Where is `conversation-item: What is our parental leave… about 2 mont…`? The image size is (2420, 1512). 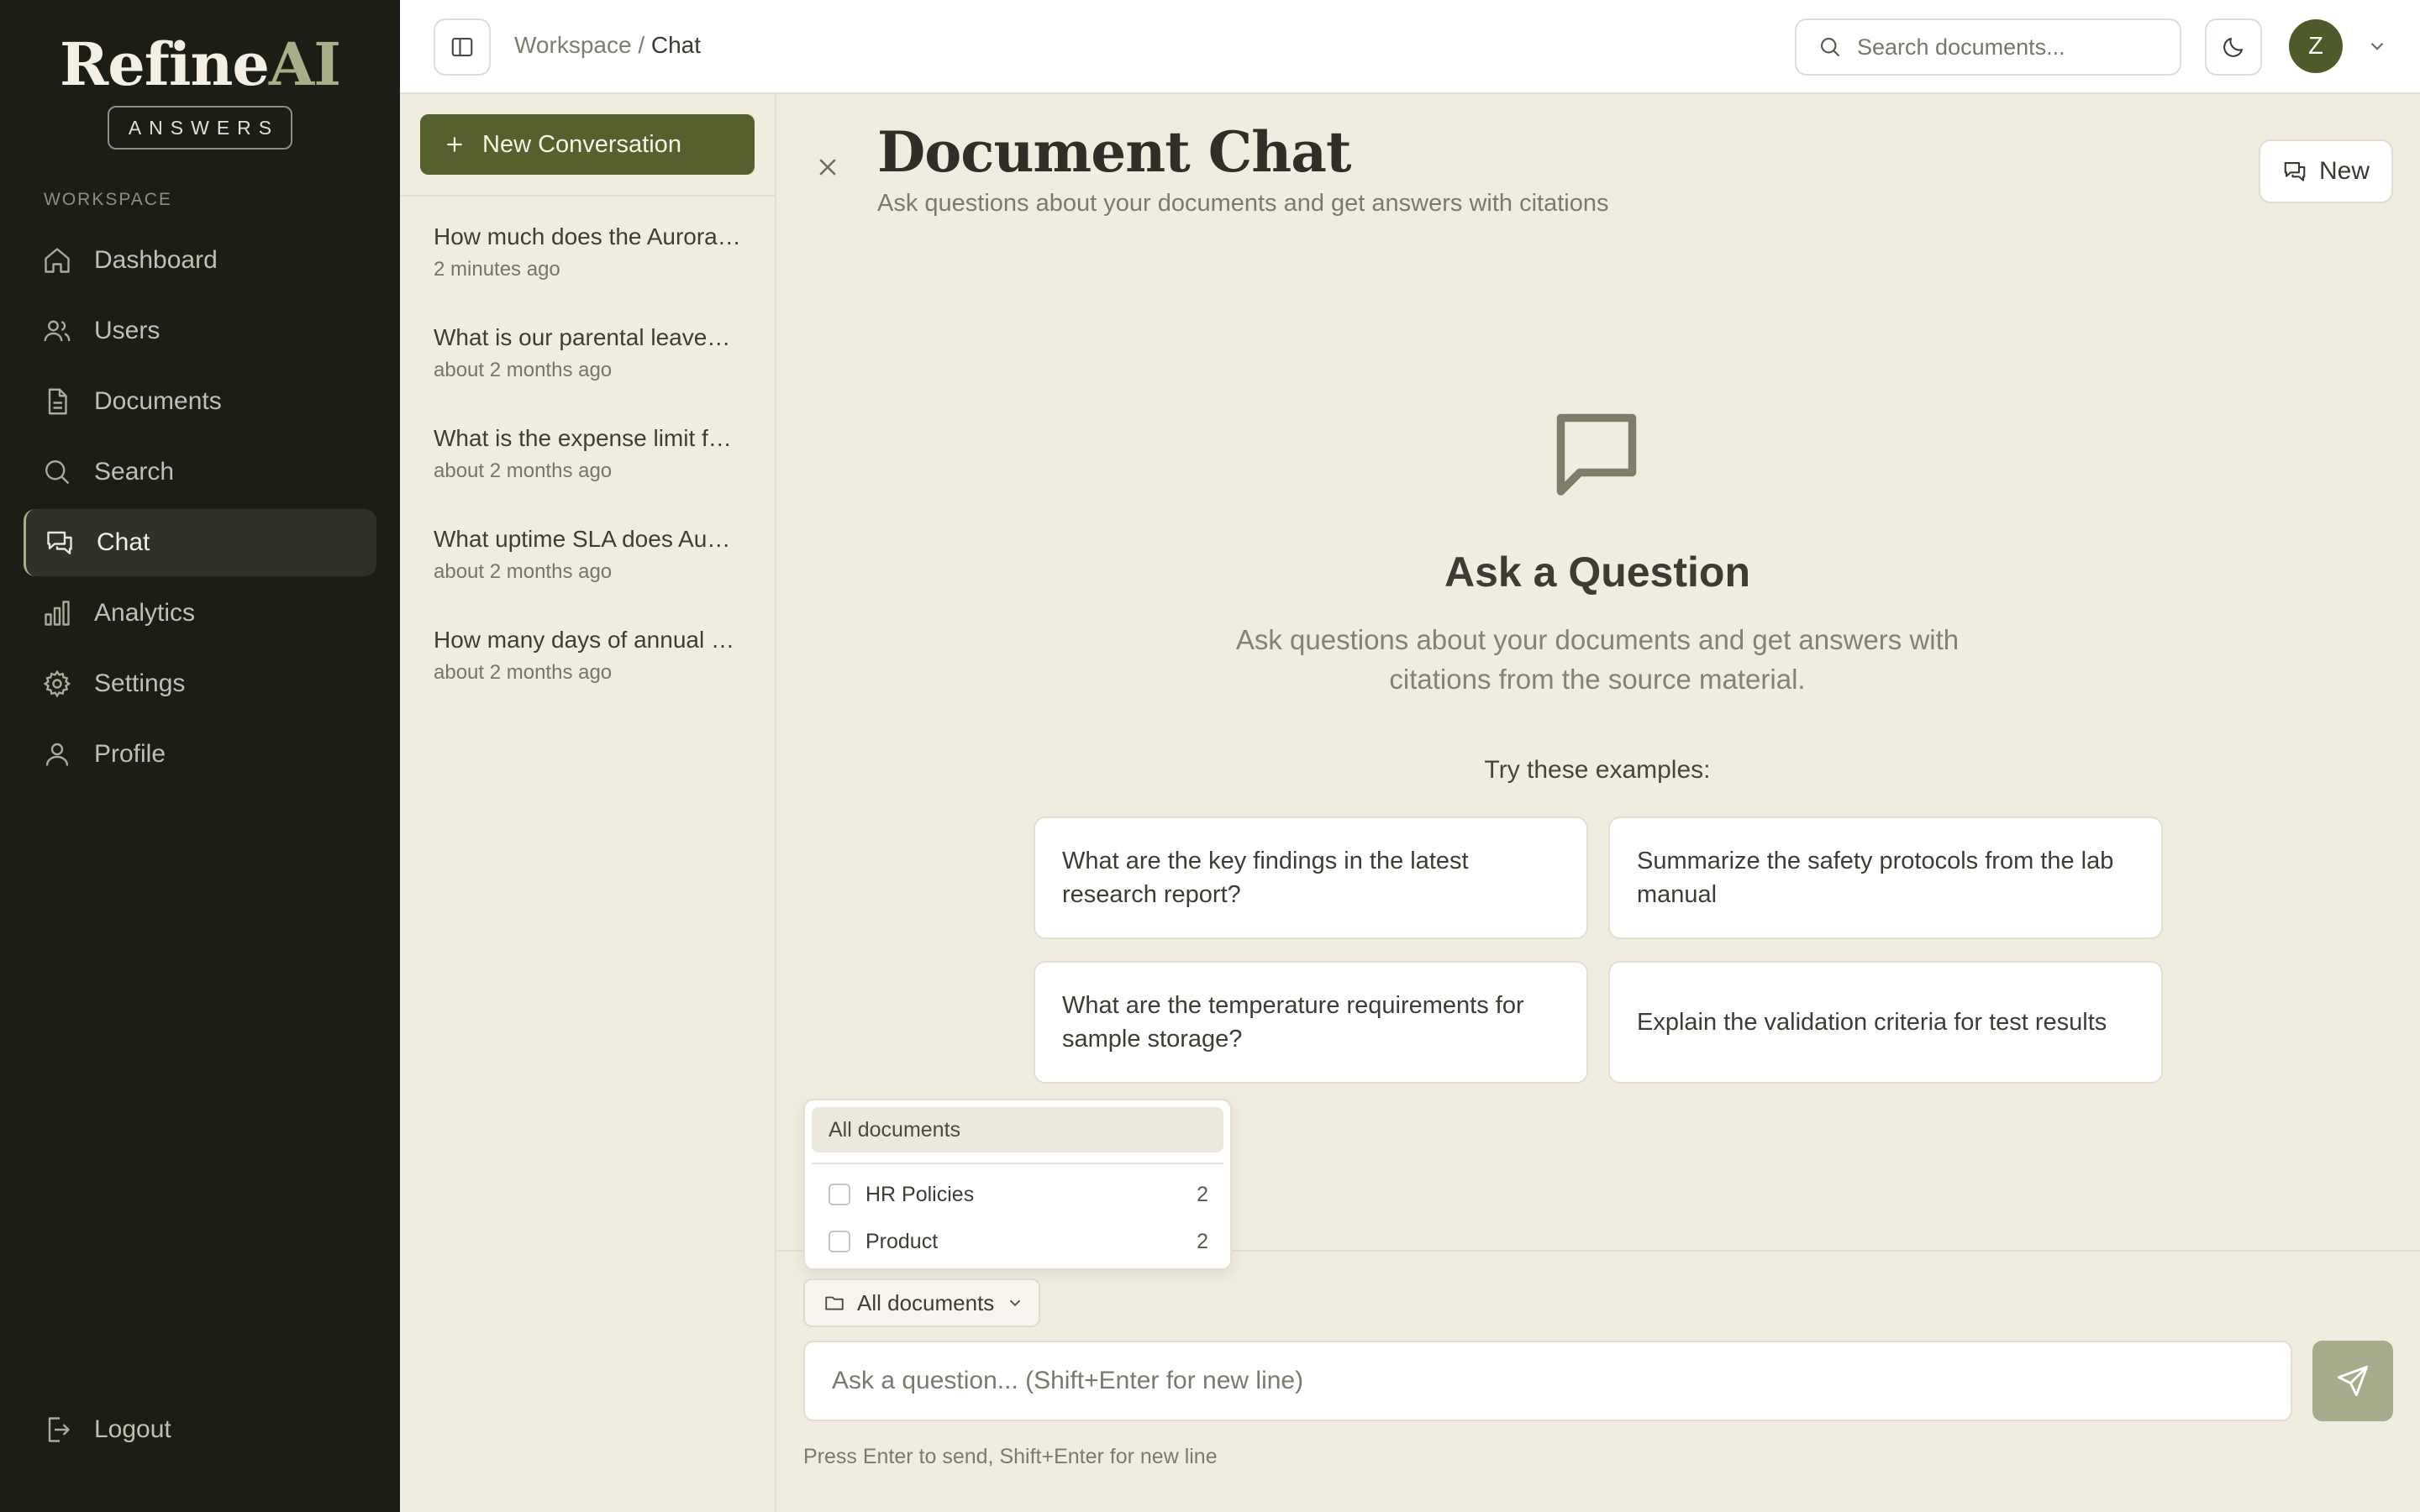 conversation-item: What is our parental leave… about 2 mont… is located at coordinates (597, 373).